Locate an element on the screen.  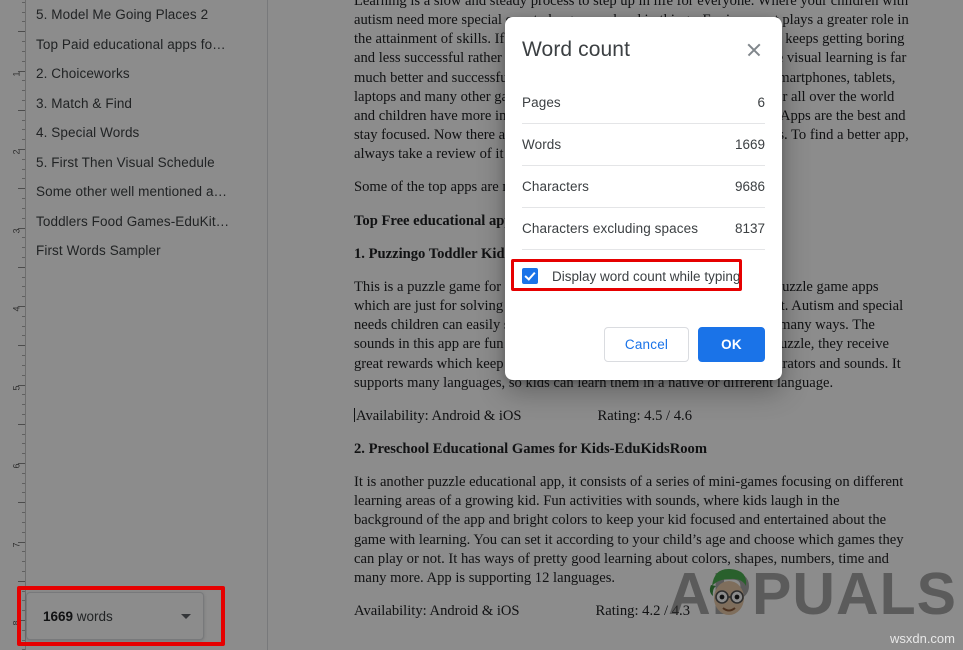
word-count-chip-label: 1669 words is located at coordinates (109, 616).